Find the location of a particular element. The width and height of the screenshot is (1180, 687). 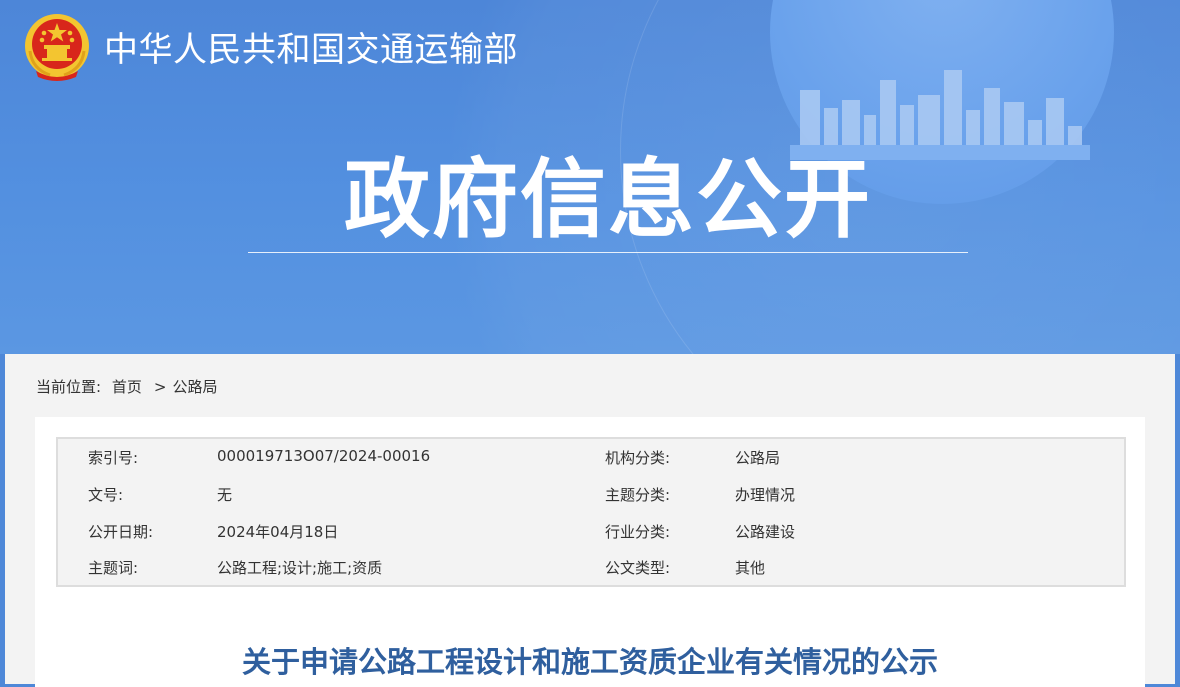

national-emblem-icon is located at coordinates (57, 47).